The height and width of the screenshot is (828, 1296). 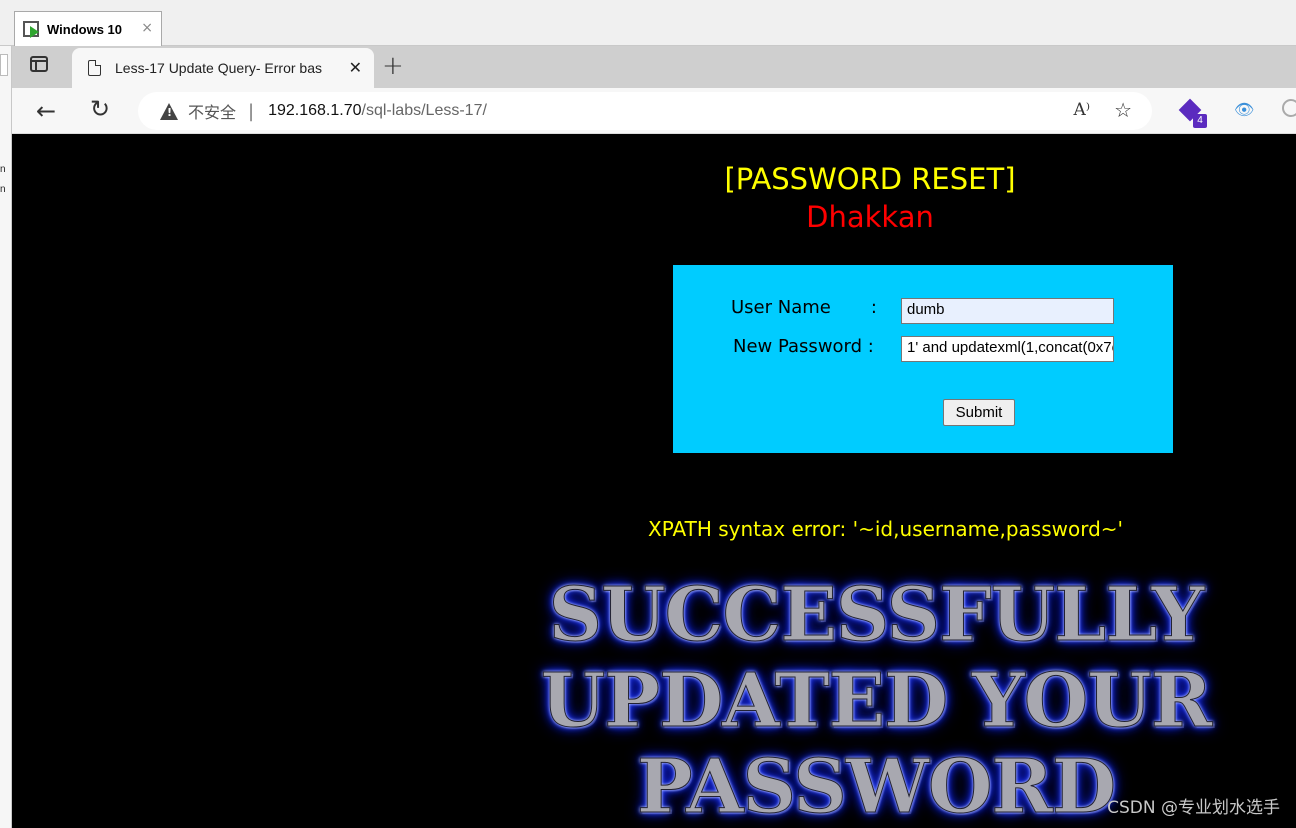 I want to click on page-icon, so click(x=94, y=68).